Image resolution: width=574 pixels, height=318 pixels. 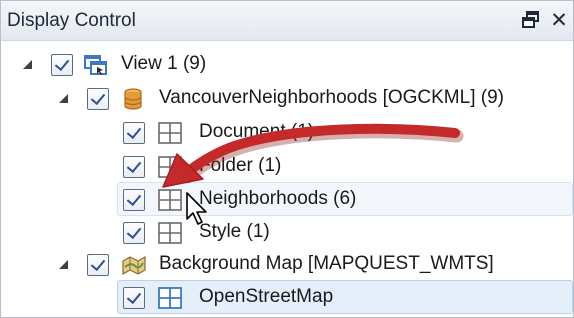 I want to click on tree-item-label: Folder (1), so click(x=240, y=165).